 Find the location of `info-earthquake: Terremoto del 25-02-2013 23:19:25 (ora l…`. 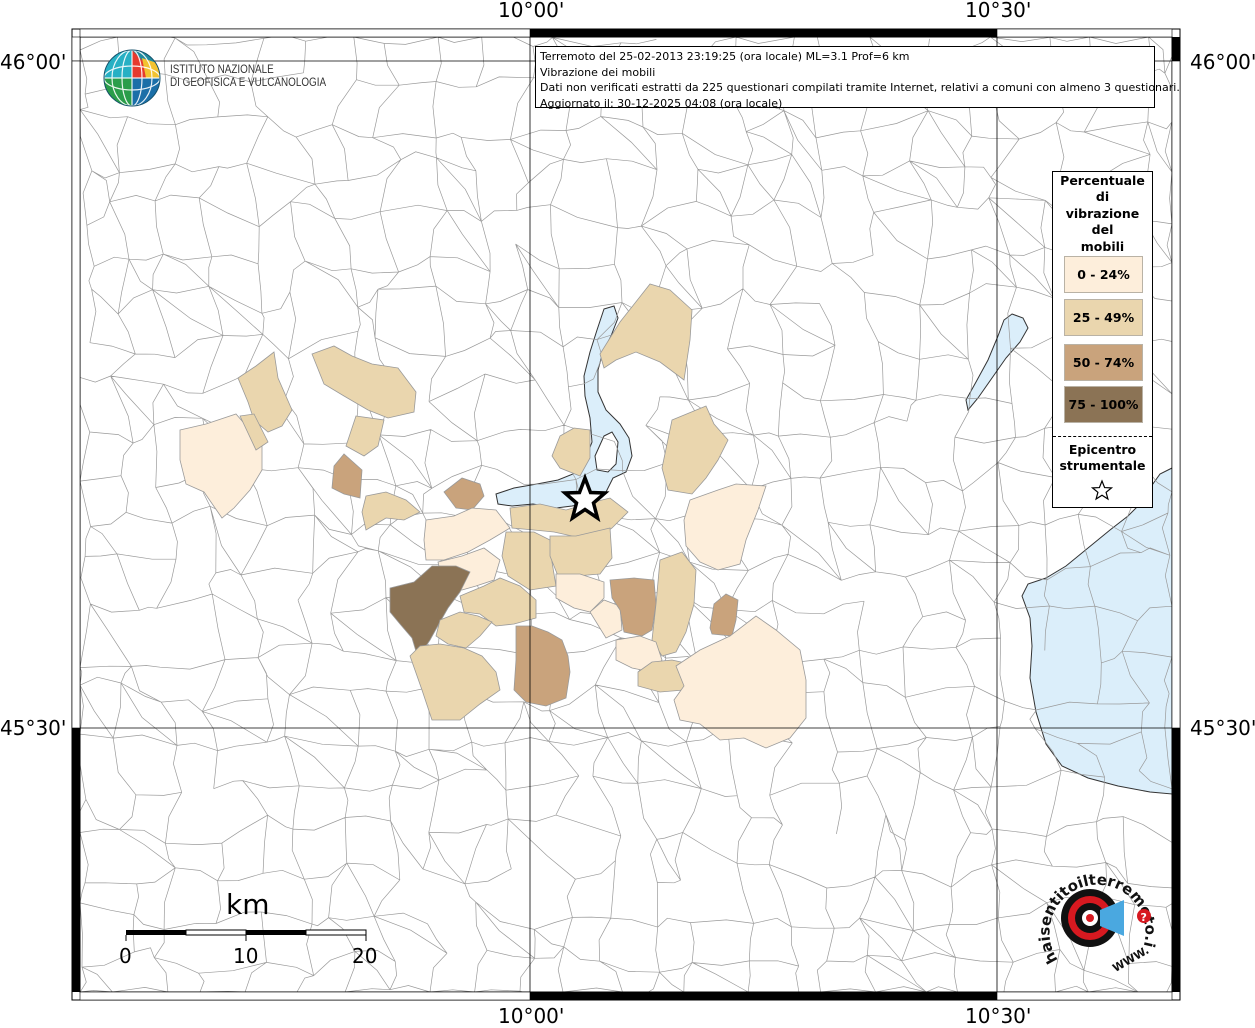

info-earthquake: Terremoto del 25-02-2013 23:19:25 (ora l… is located at coordinates (725, 56).